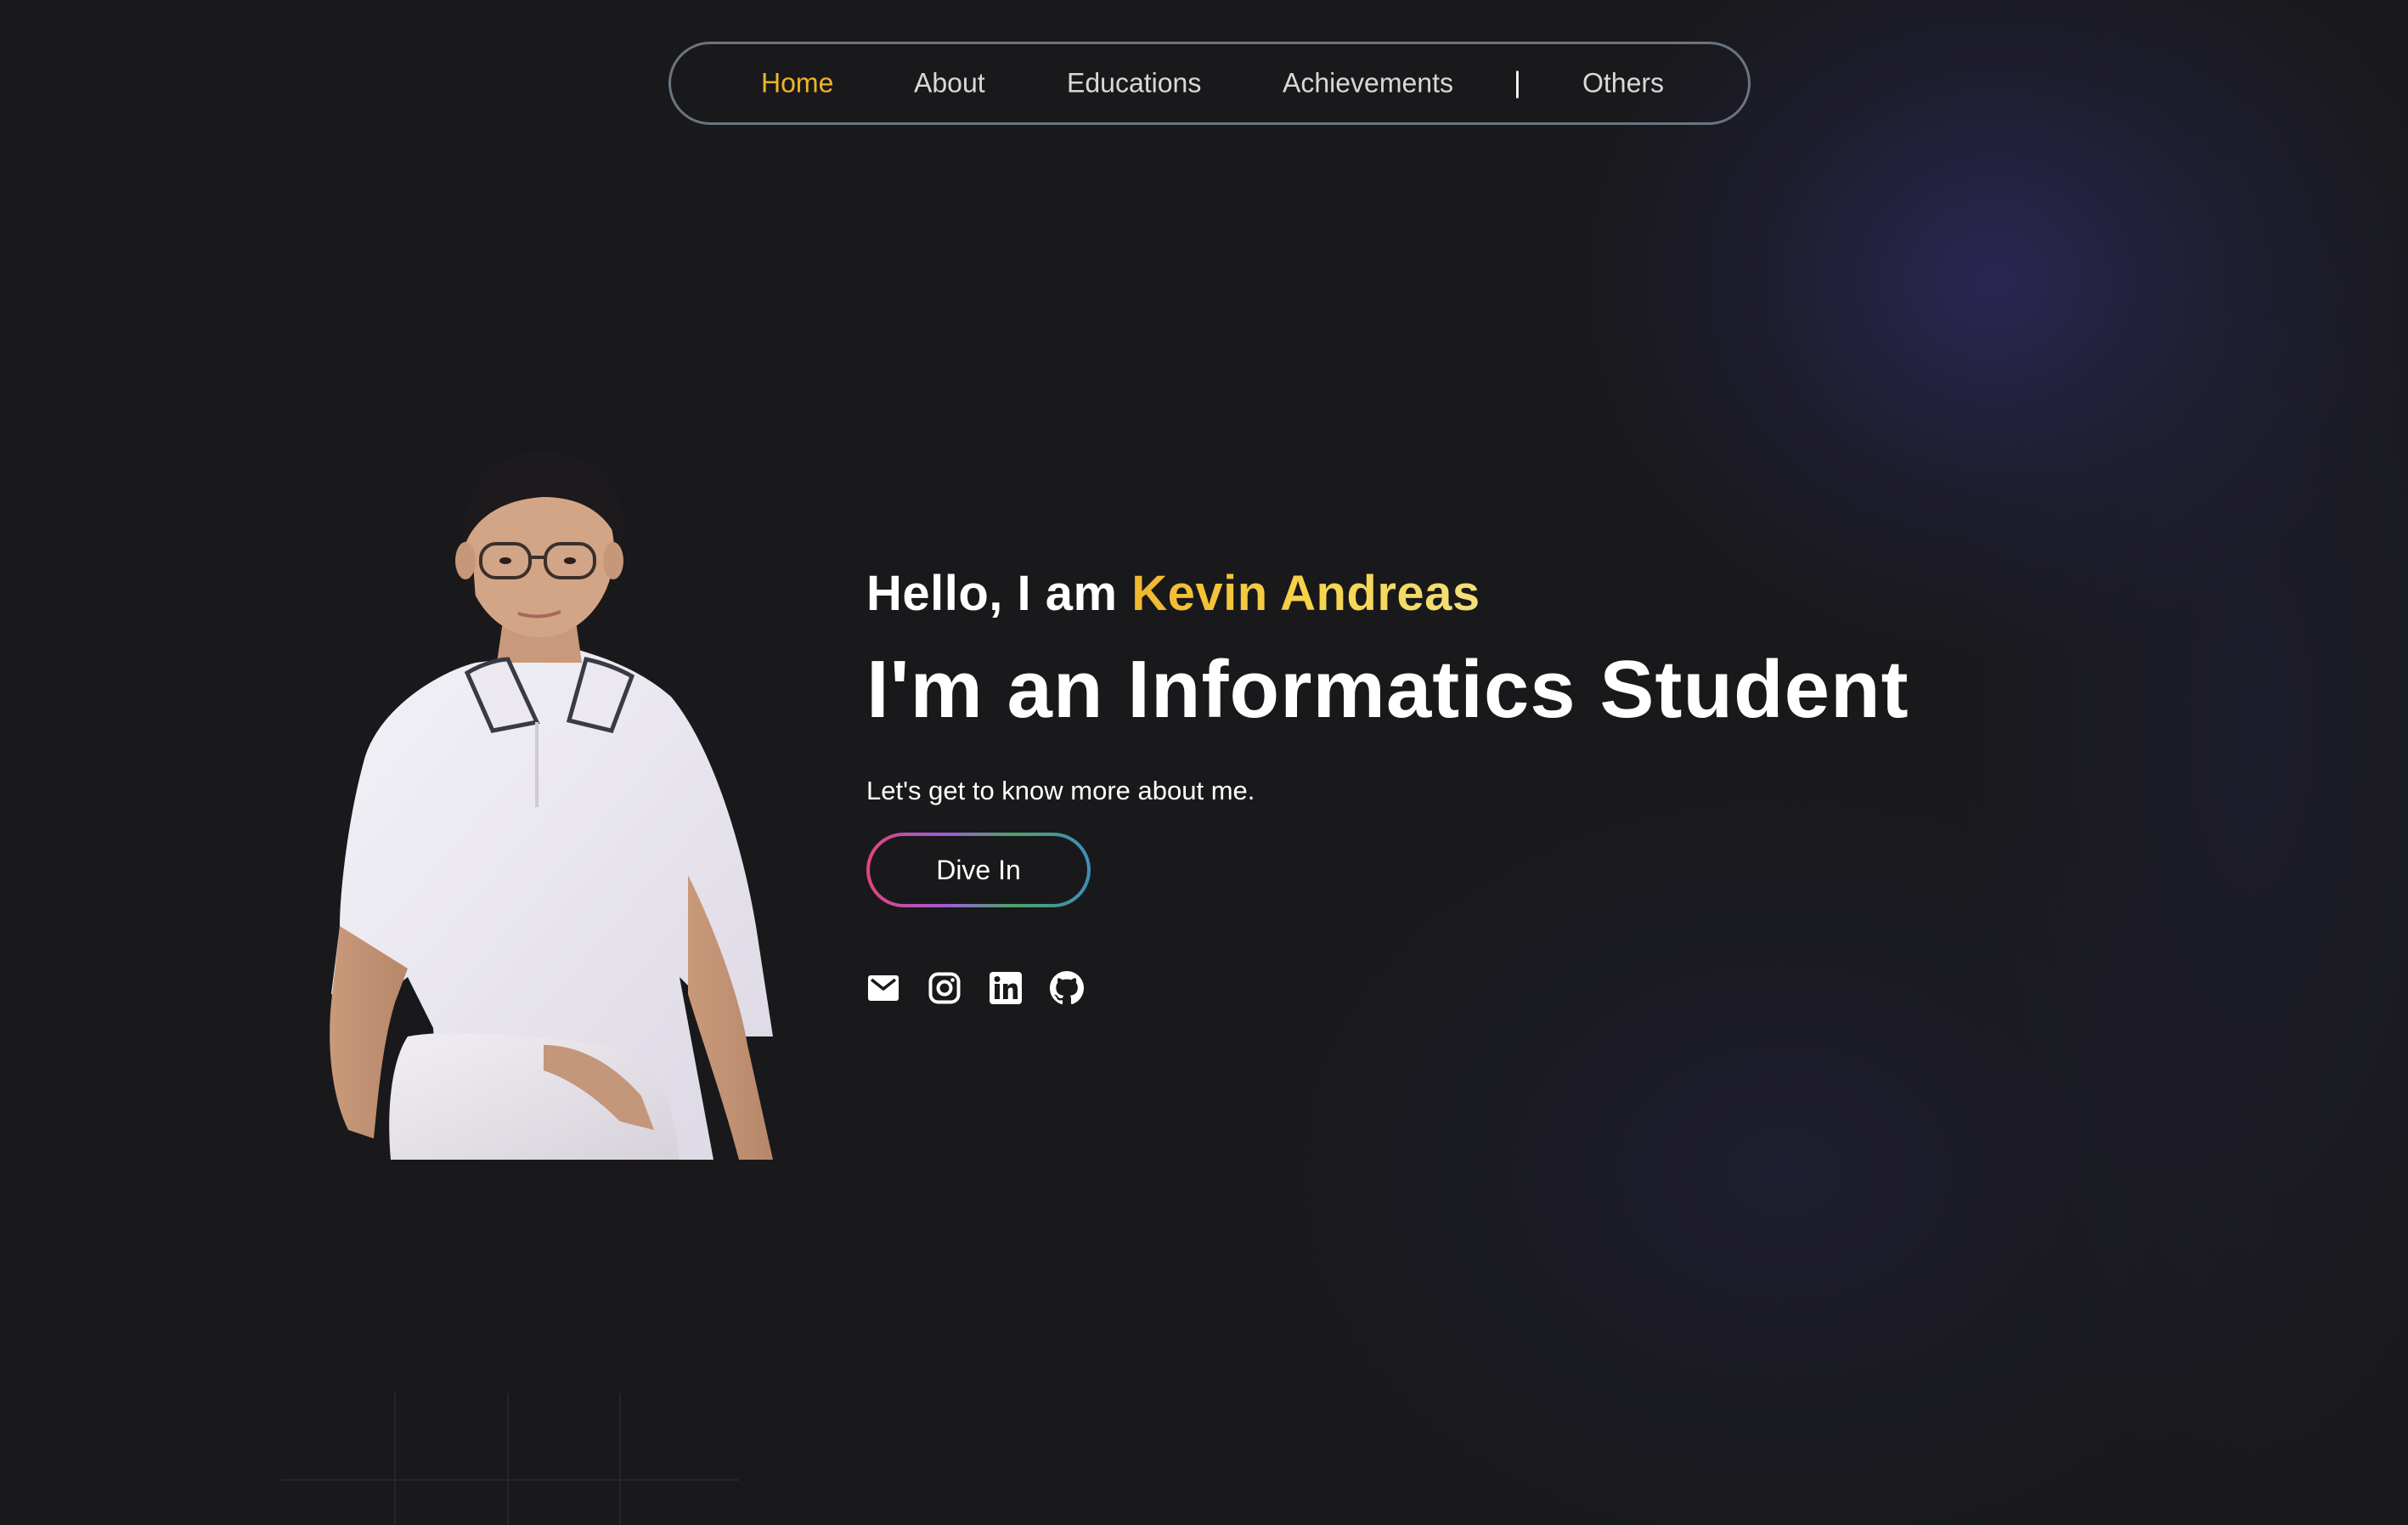 Image resolution: width=2408 pixels, height=1525 pixels. What do you see at coordinates (552, 805) in the screenshot?
I see `profile-photo` at bounding box center [552, 805].